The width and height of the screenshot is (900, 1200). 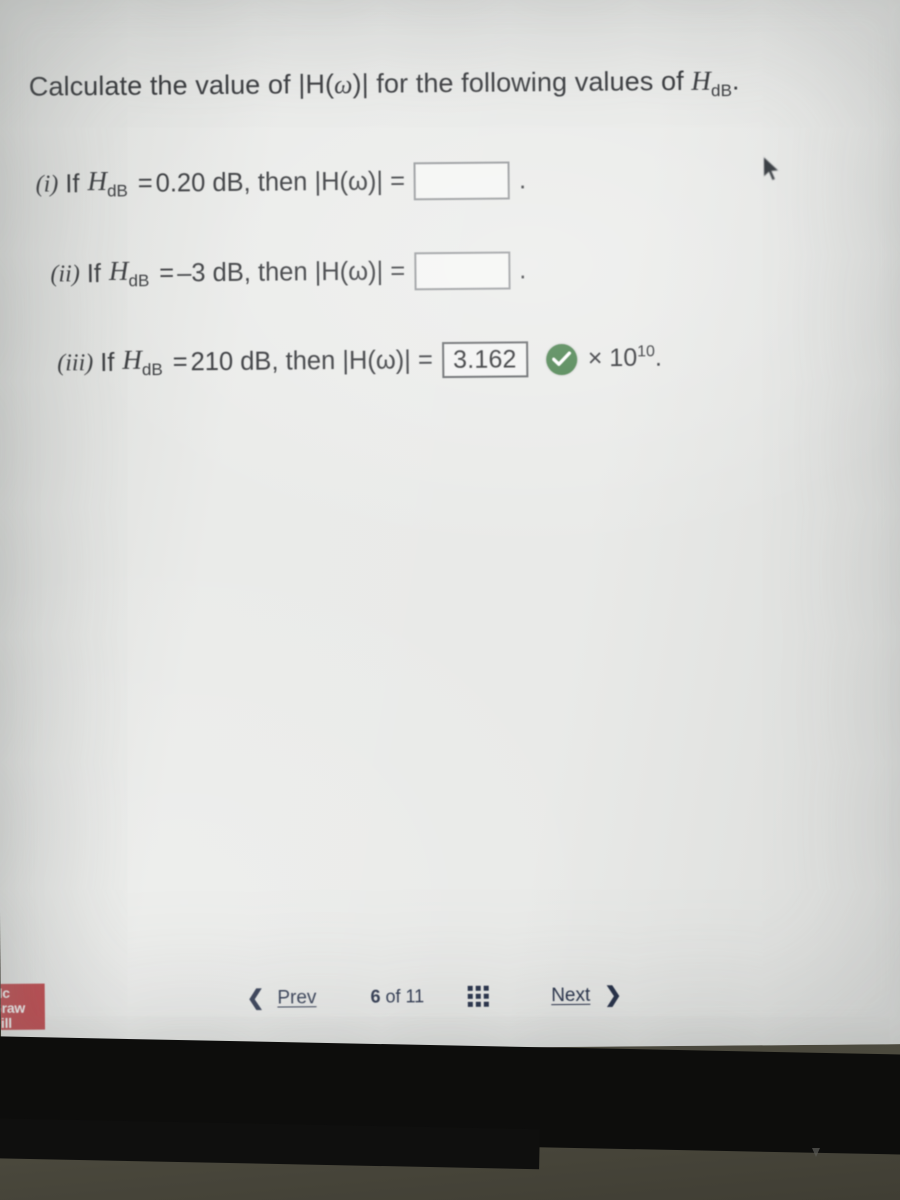 I want to click on part-iii-variable: HdB, so click(x=142, y=363).